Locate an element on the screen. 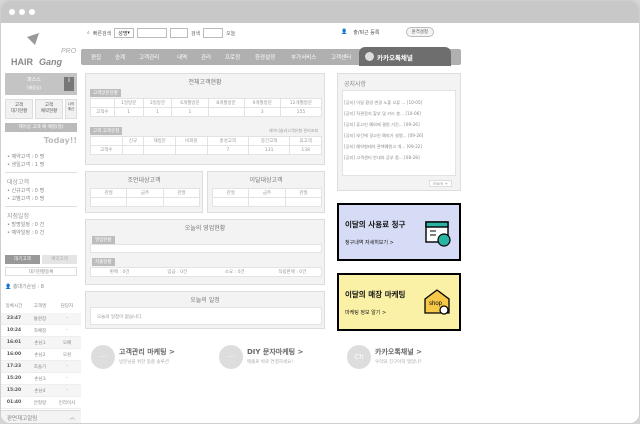 The width and height of the screenshot is (640, 424). table-row: 01:40 안정랑 인라이사 is located at coordinates (41, 403).